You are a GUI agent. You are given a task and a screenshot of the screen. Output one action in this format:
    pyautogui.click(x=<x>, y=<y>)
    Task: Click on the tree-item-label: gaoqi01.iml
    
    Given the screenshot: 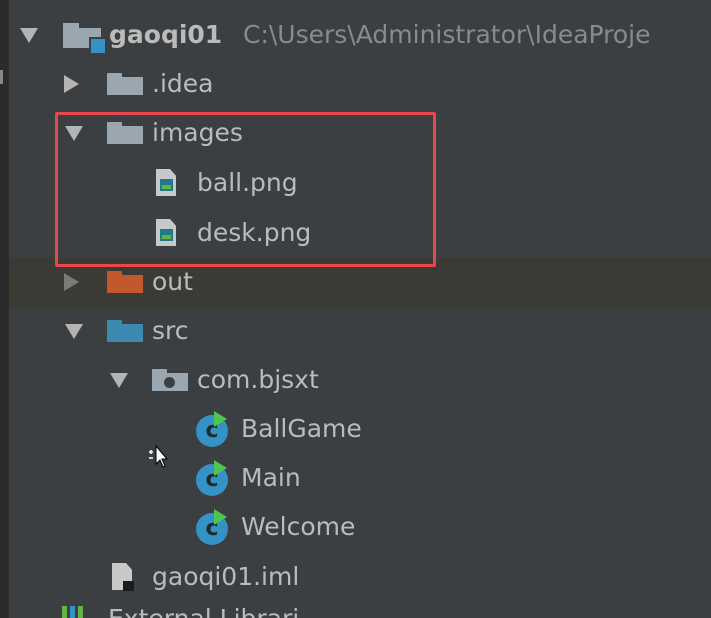 What is the action you would take?
    pyautogui.click(x=226, y=576)
    